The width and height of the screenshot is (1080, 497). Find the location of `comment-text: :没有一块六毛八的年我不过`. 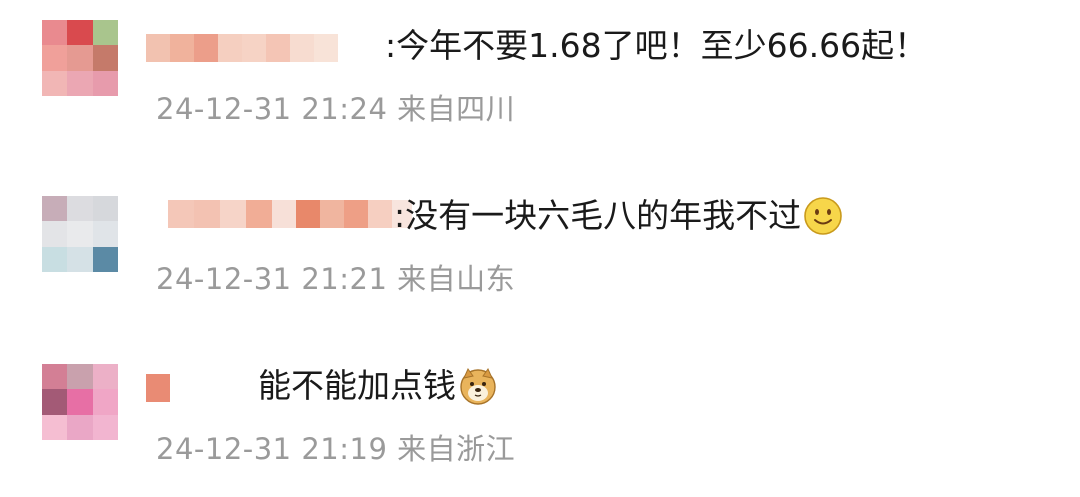

comment-text: :没有一块六毛八的年我不过 is located at coordinates (618, 216).